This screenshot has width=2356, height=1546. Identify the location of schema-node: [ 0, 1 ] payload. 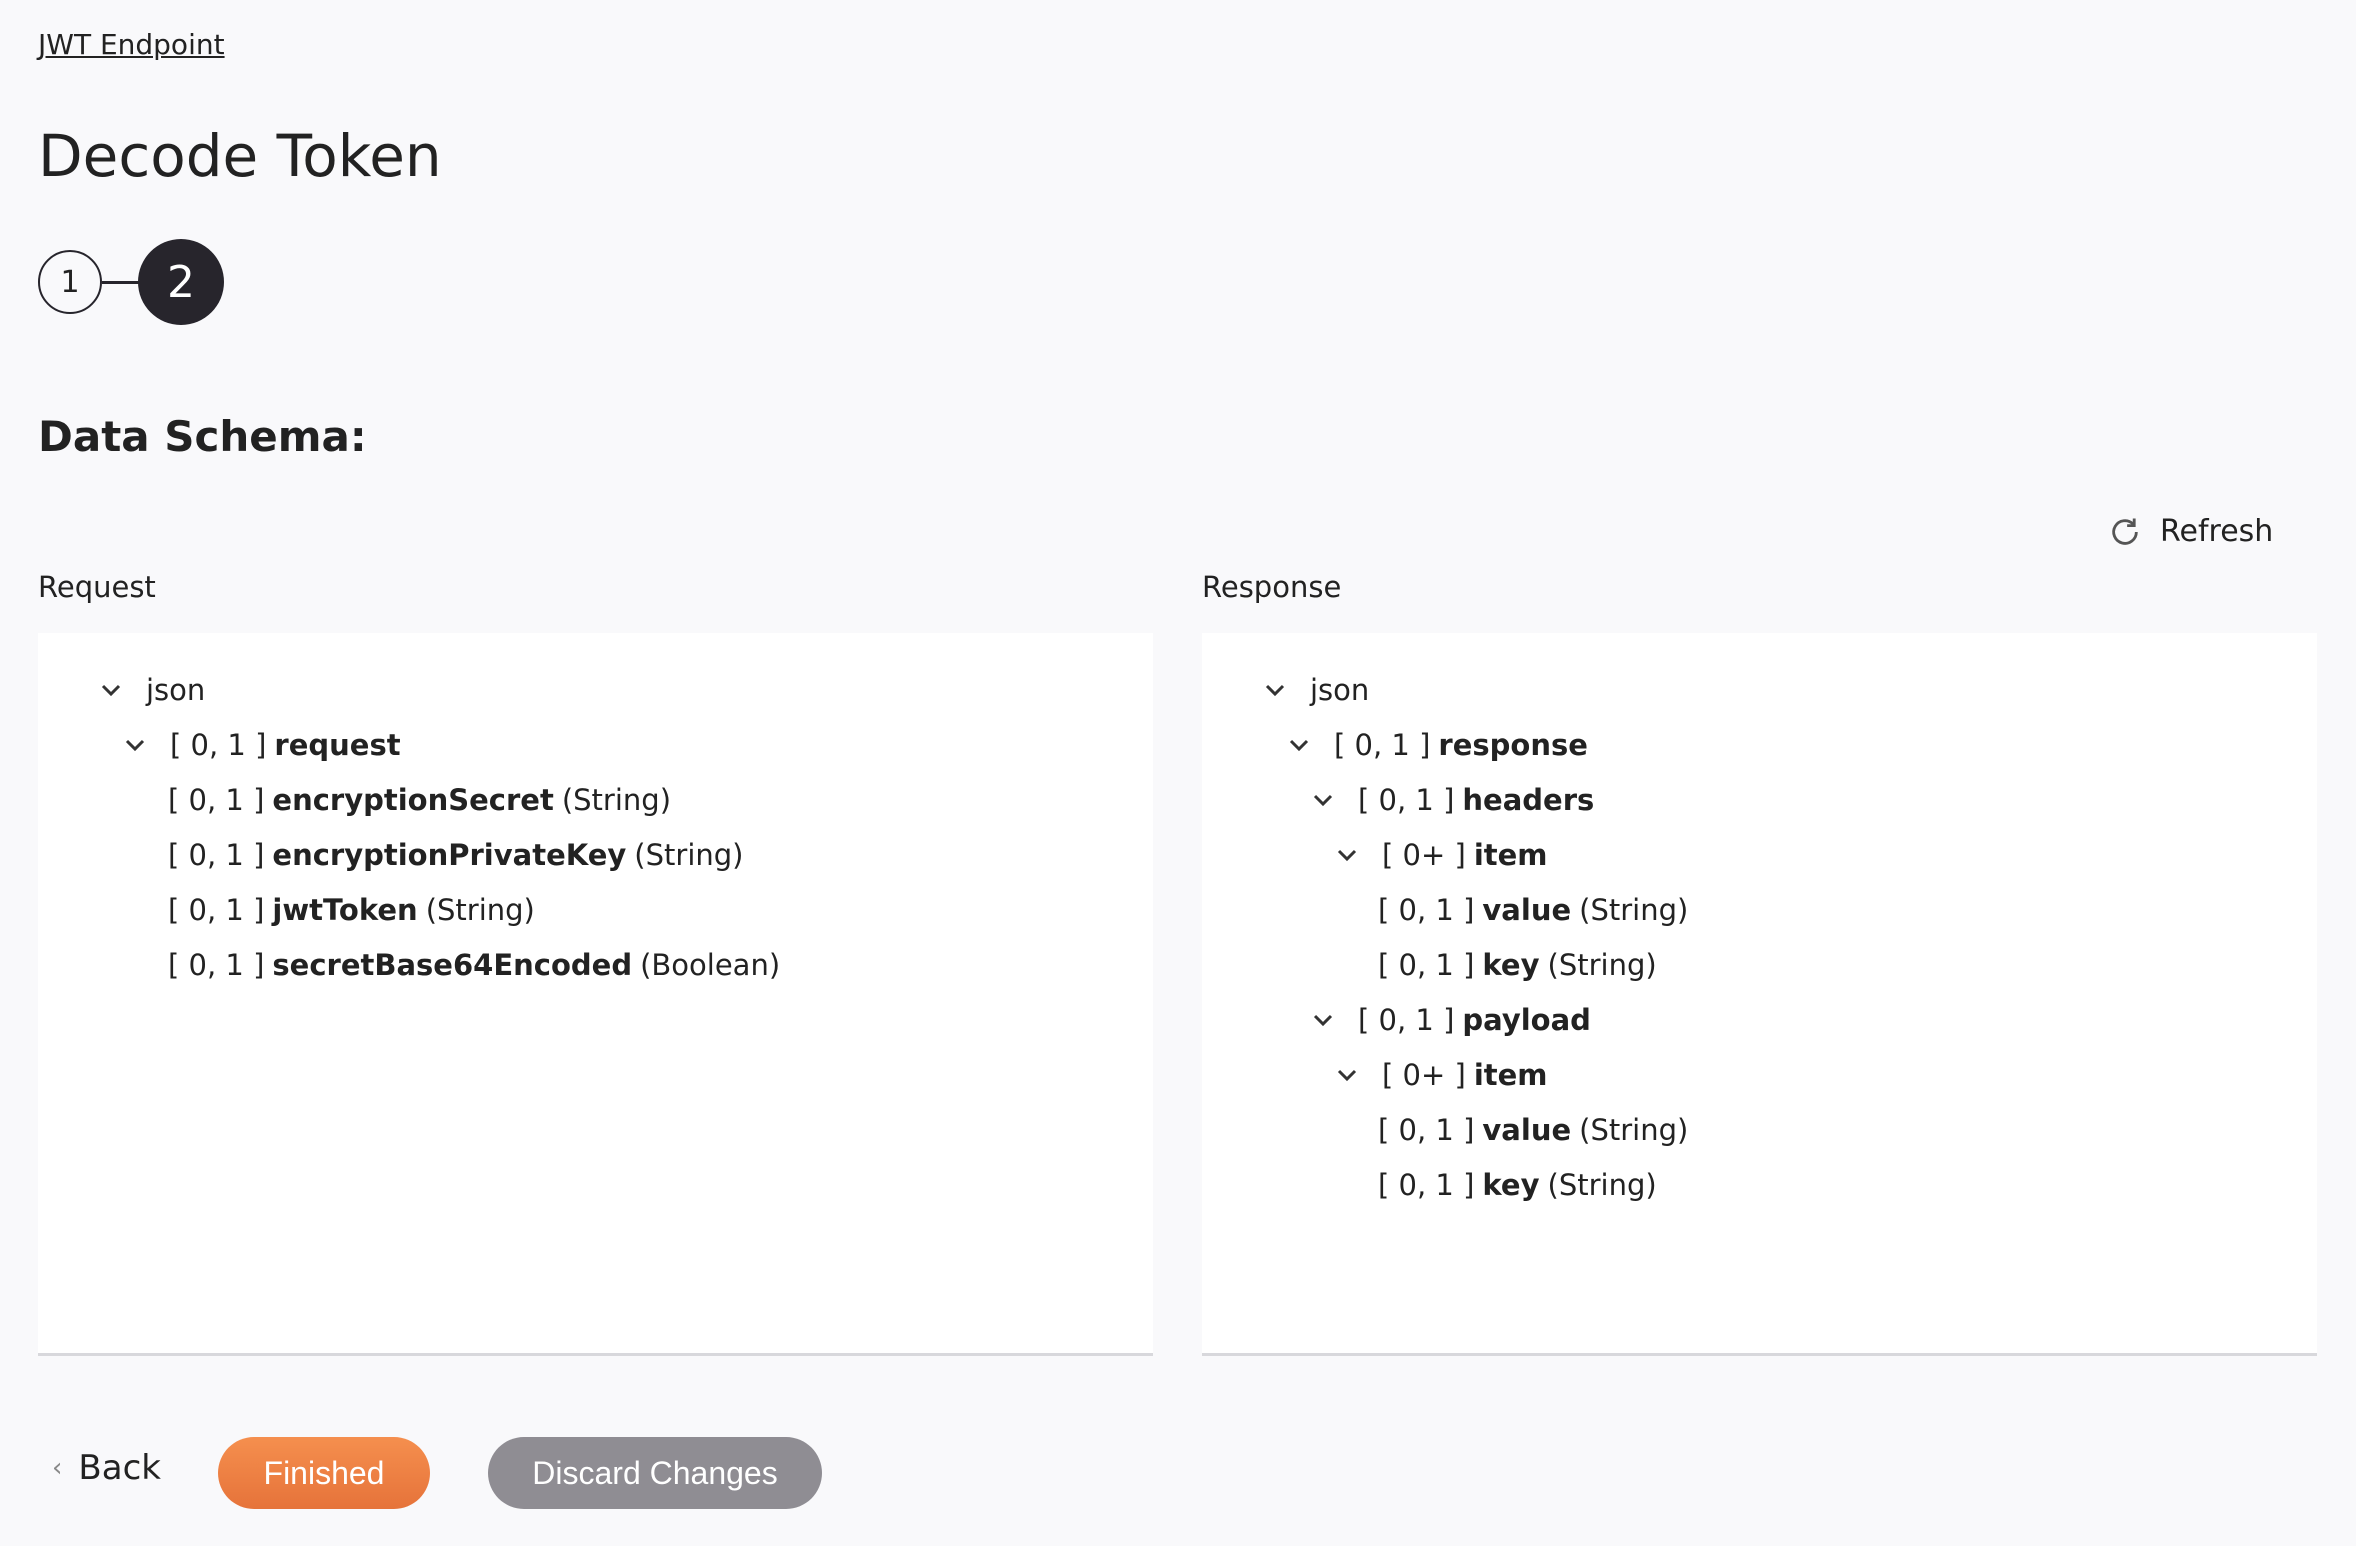
(1454, 1020).